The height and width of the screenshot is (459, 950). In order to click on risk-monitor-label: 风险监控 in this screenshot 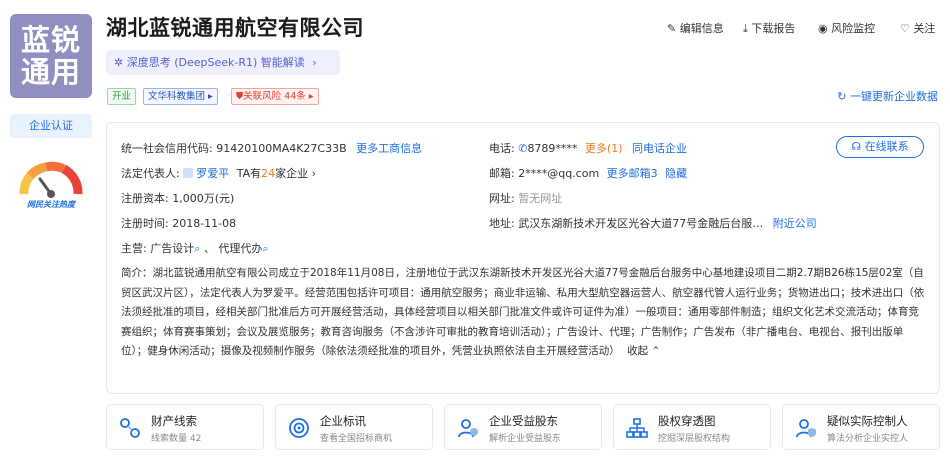, I will do `click(853, 28)`.